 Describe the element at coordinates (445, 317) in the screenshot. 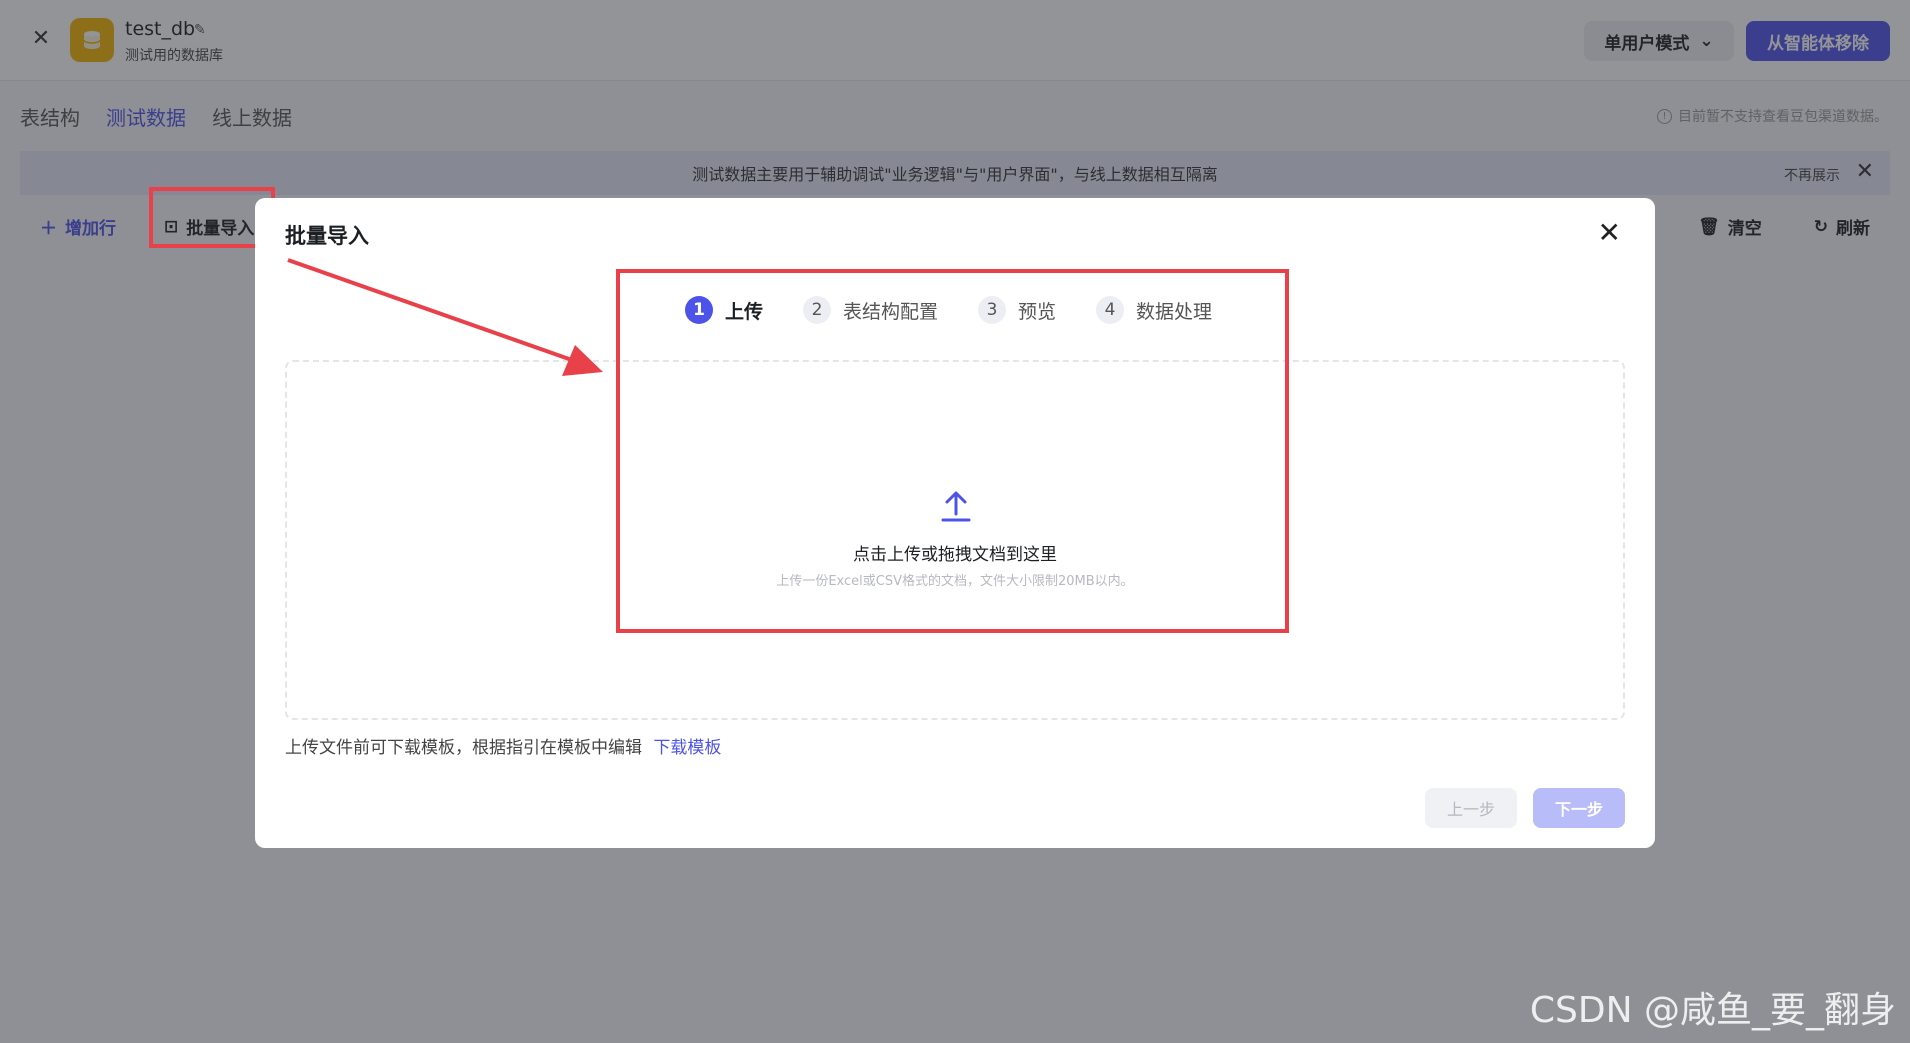

I see `annotation-arrow` at that location.